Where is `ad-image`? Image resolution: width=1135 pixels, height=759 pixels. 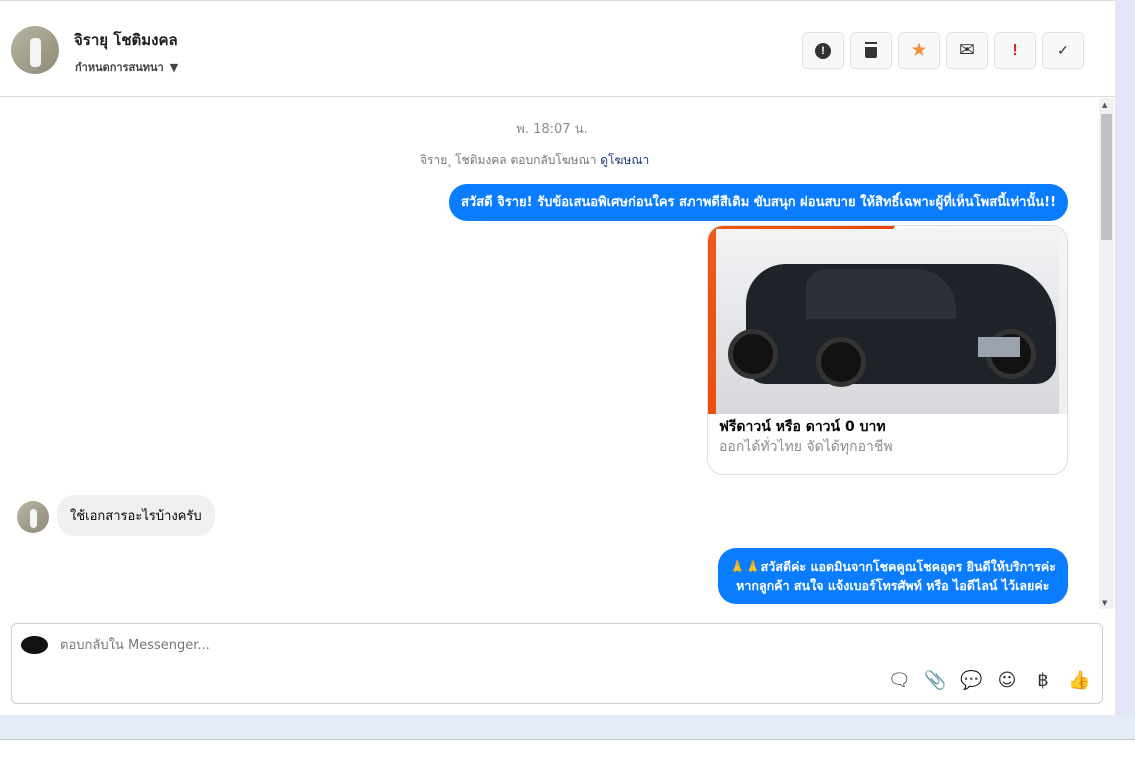
ad-image is located at coordinates (887, 320).